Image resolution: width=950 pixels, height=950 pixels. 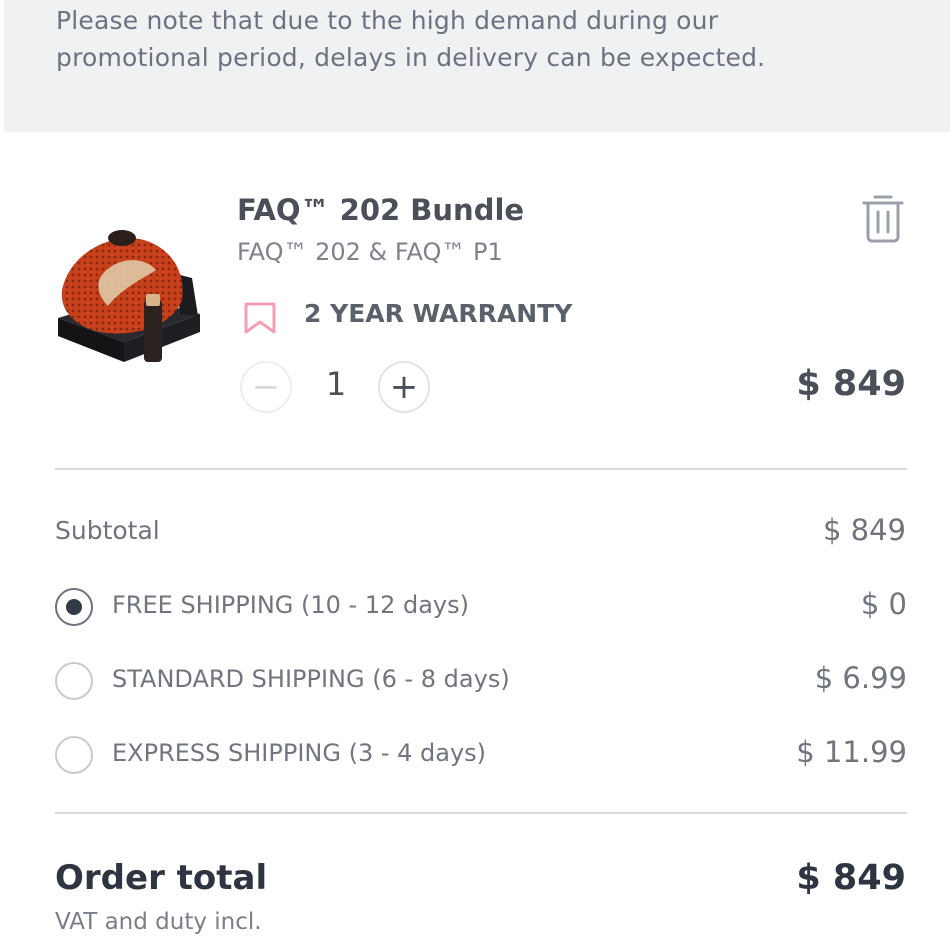 I want to click on shipping-option-price: $ 6.99, so click(x=860, y=678).